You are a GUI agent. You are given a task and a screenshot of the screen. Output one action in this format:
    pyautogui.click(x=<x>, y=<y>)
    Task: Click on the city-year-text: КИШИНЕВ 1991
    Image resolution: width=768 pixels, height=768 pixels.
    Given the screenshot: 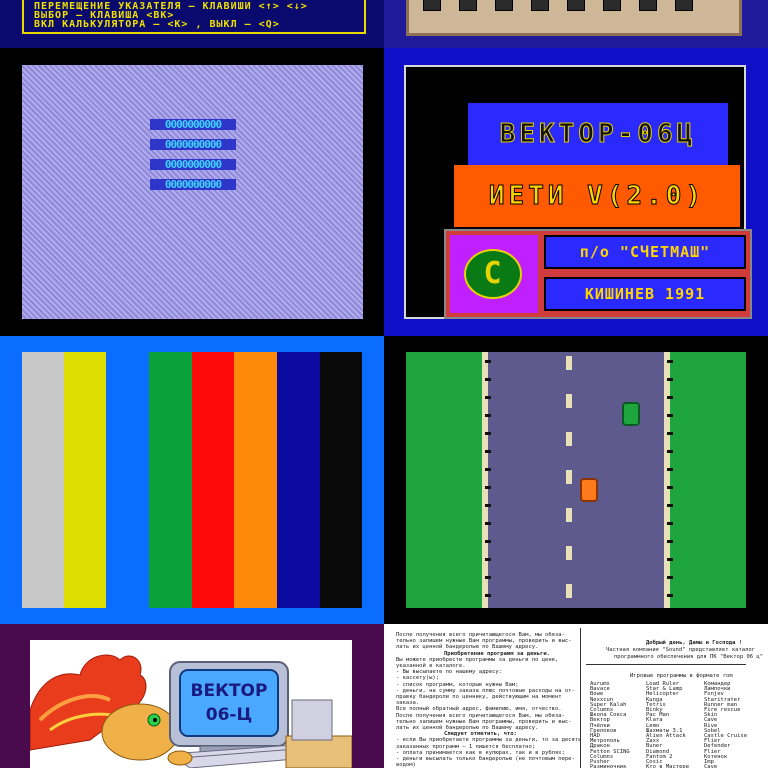 What is the action you would take?
    pyautogui.click(x=645, y=294)
    